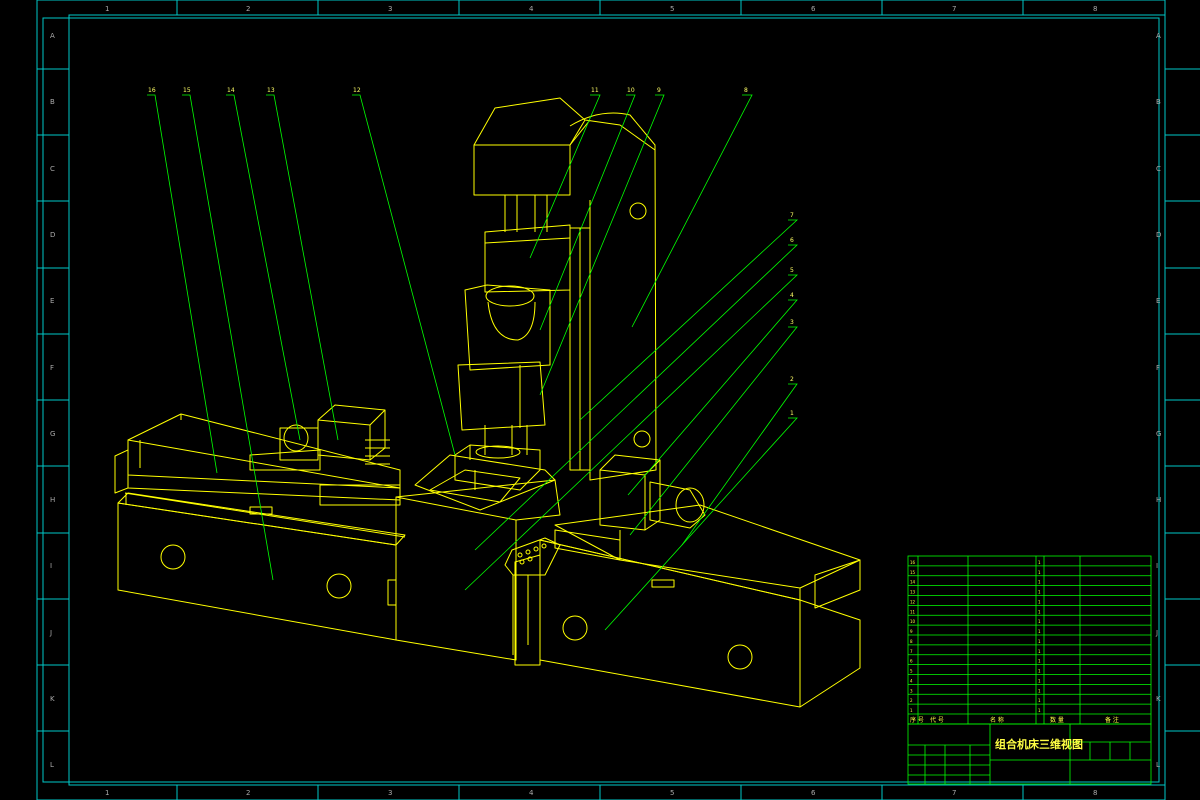 The height and width of the screenshot is (800, 1200). I want to click on zone-row-H-right: H, so click(1158, 500).